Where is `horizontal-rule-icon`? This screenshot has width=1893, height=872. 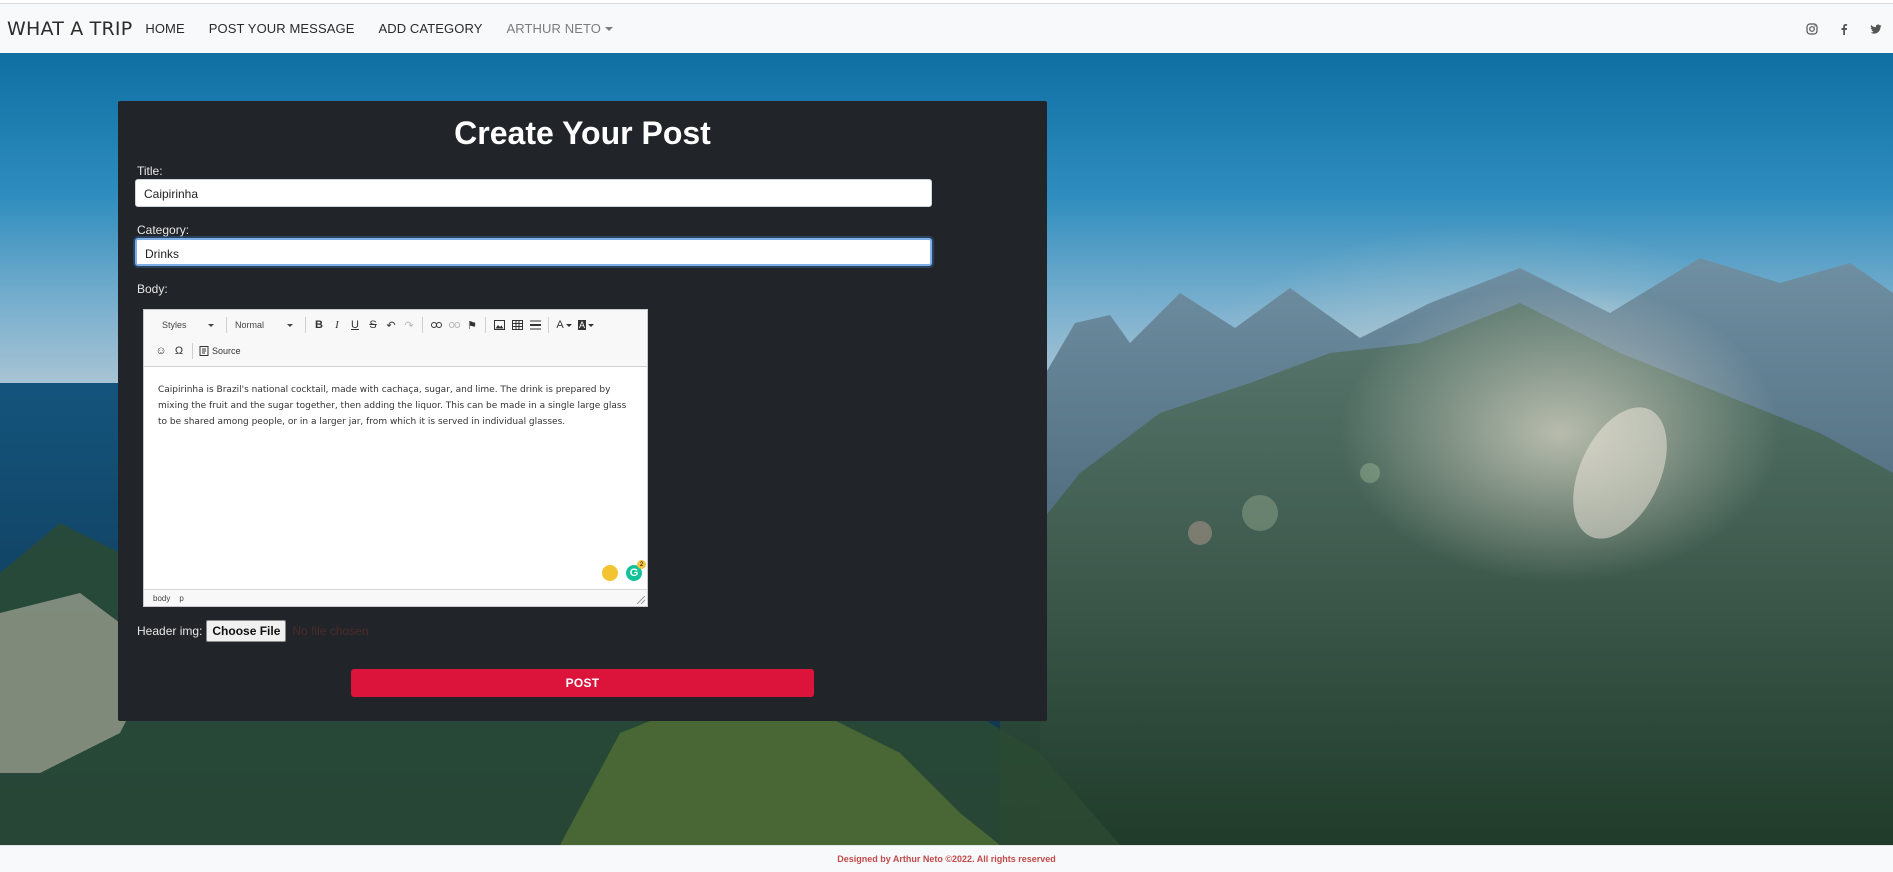 horizontal-rule-icon is located at coordinates (535, 325).